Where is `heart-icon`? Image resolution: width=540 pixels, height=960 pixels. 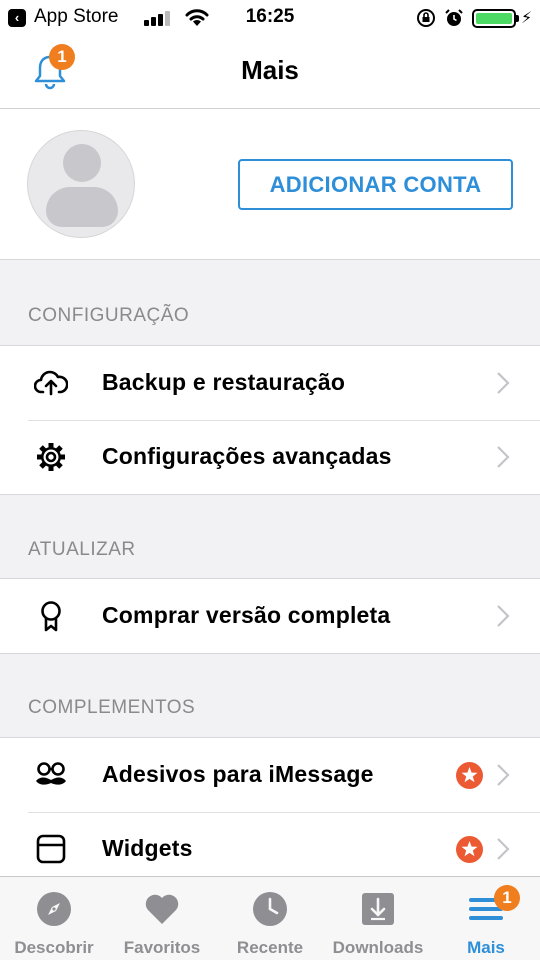 heart-icon is located at coordinates (162, 909).